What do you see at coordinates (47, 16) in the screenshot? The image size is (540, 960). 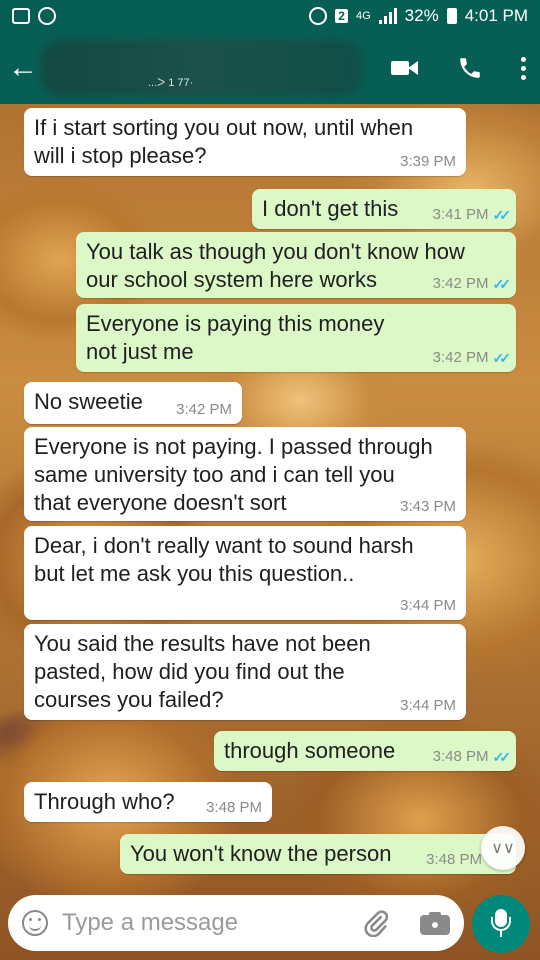 I see `whatsapp-notification-icon` at bounding box center [47, 16].